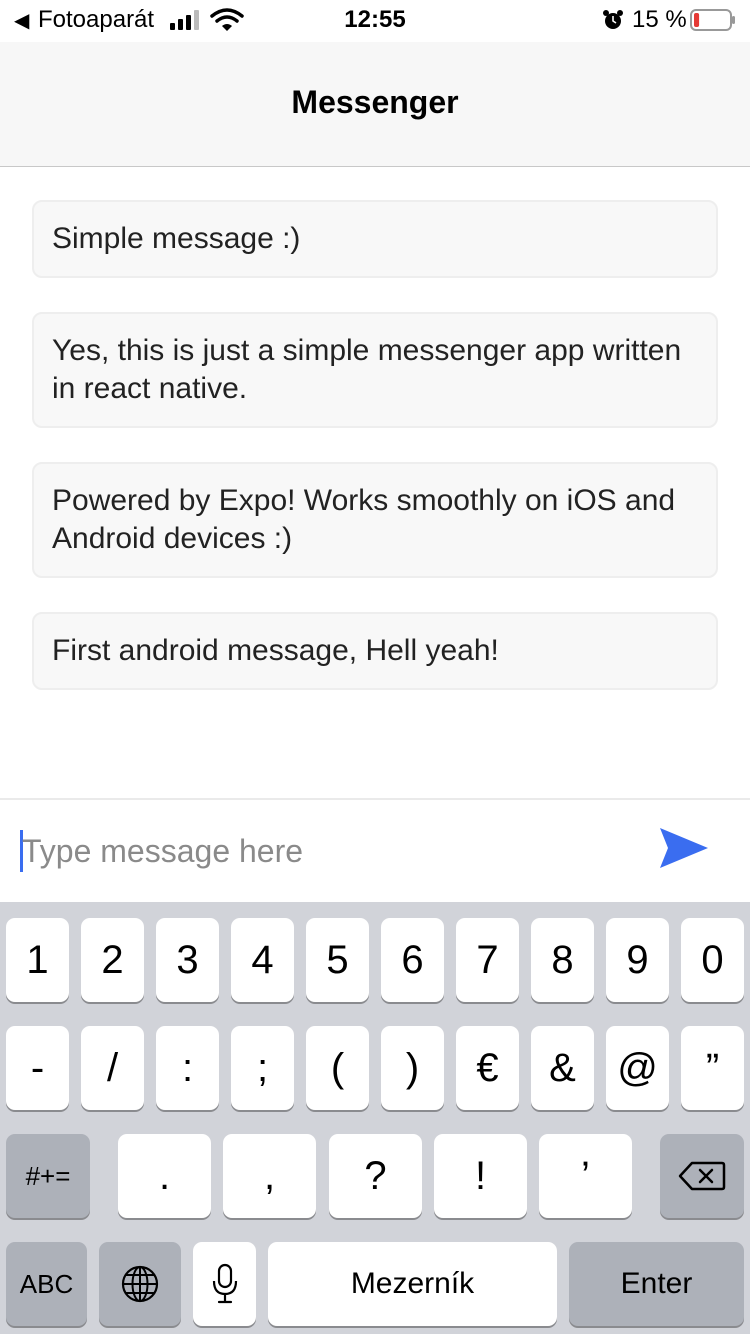  What do you see at coordinates (37, 960) in the screenshot?
I see `key-1: 1` at bounding box center [37, 960].